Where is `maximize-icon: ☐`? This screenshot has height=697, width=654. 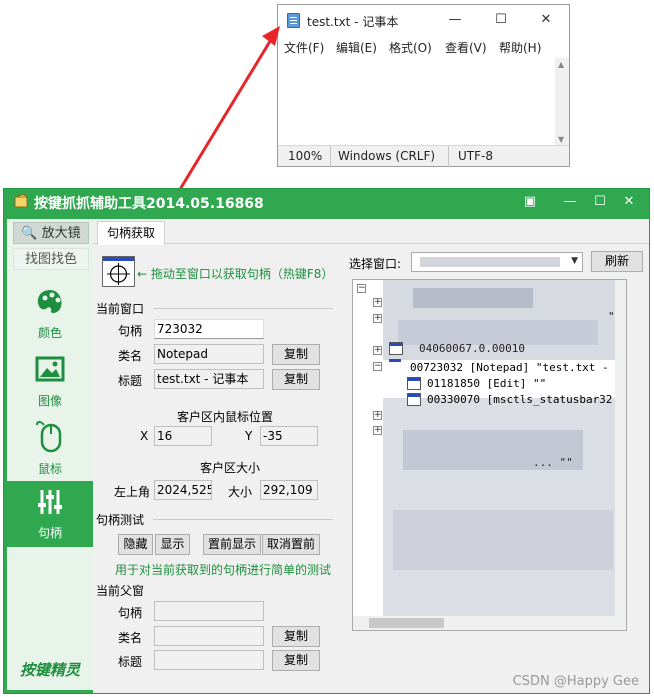
maximize-icon: ☐ is located at coordinates (600, 202).